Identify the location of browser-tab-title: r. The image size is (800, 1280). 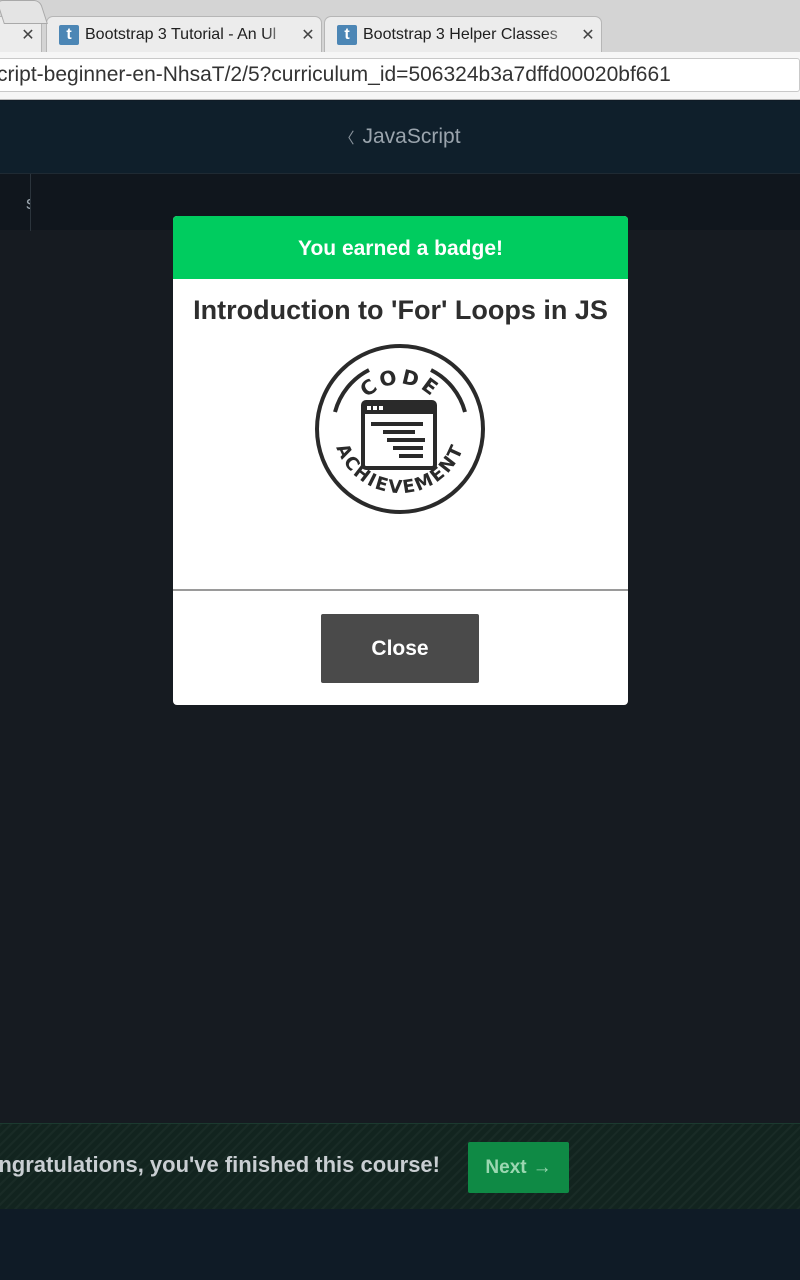
(7, 35).